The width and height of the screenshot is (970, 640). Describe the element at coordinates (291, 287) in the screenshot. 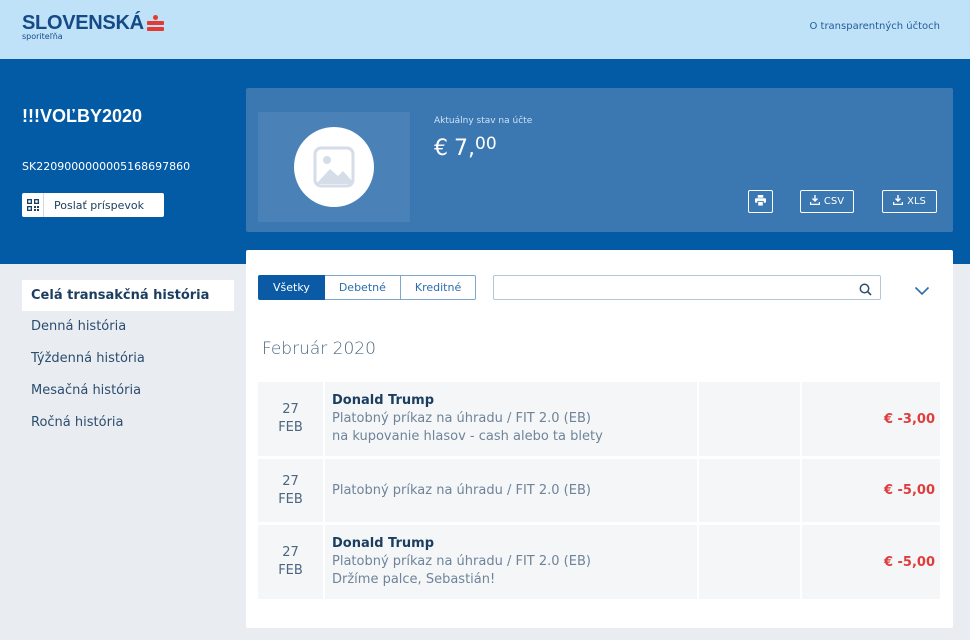

I see `filter-all-tab: Všetky` at that location.